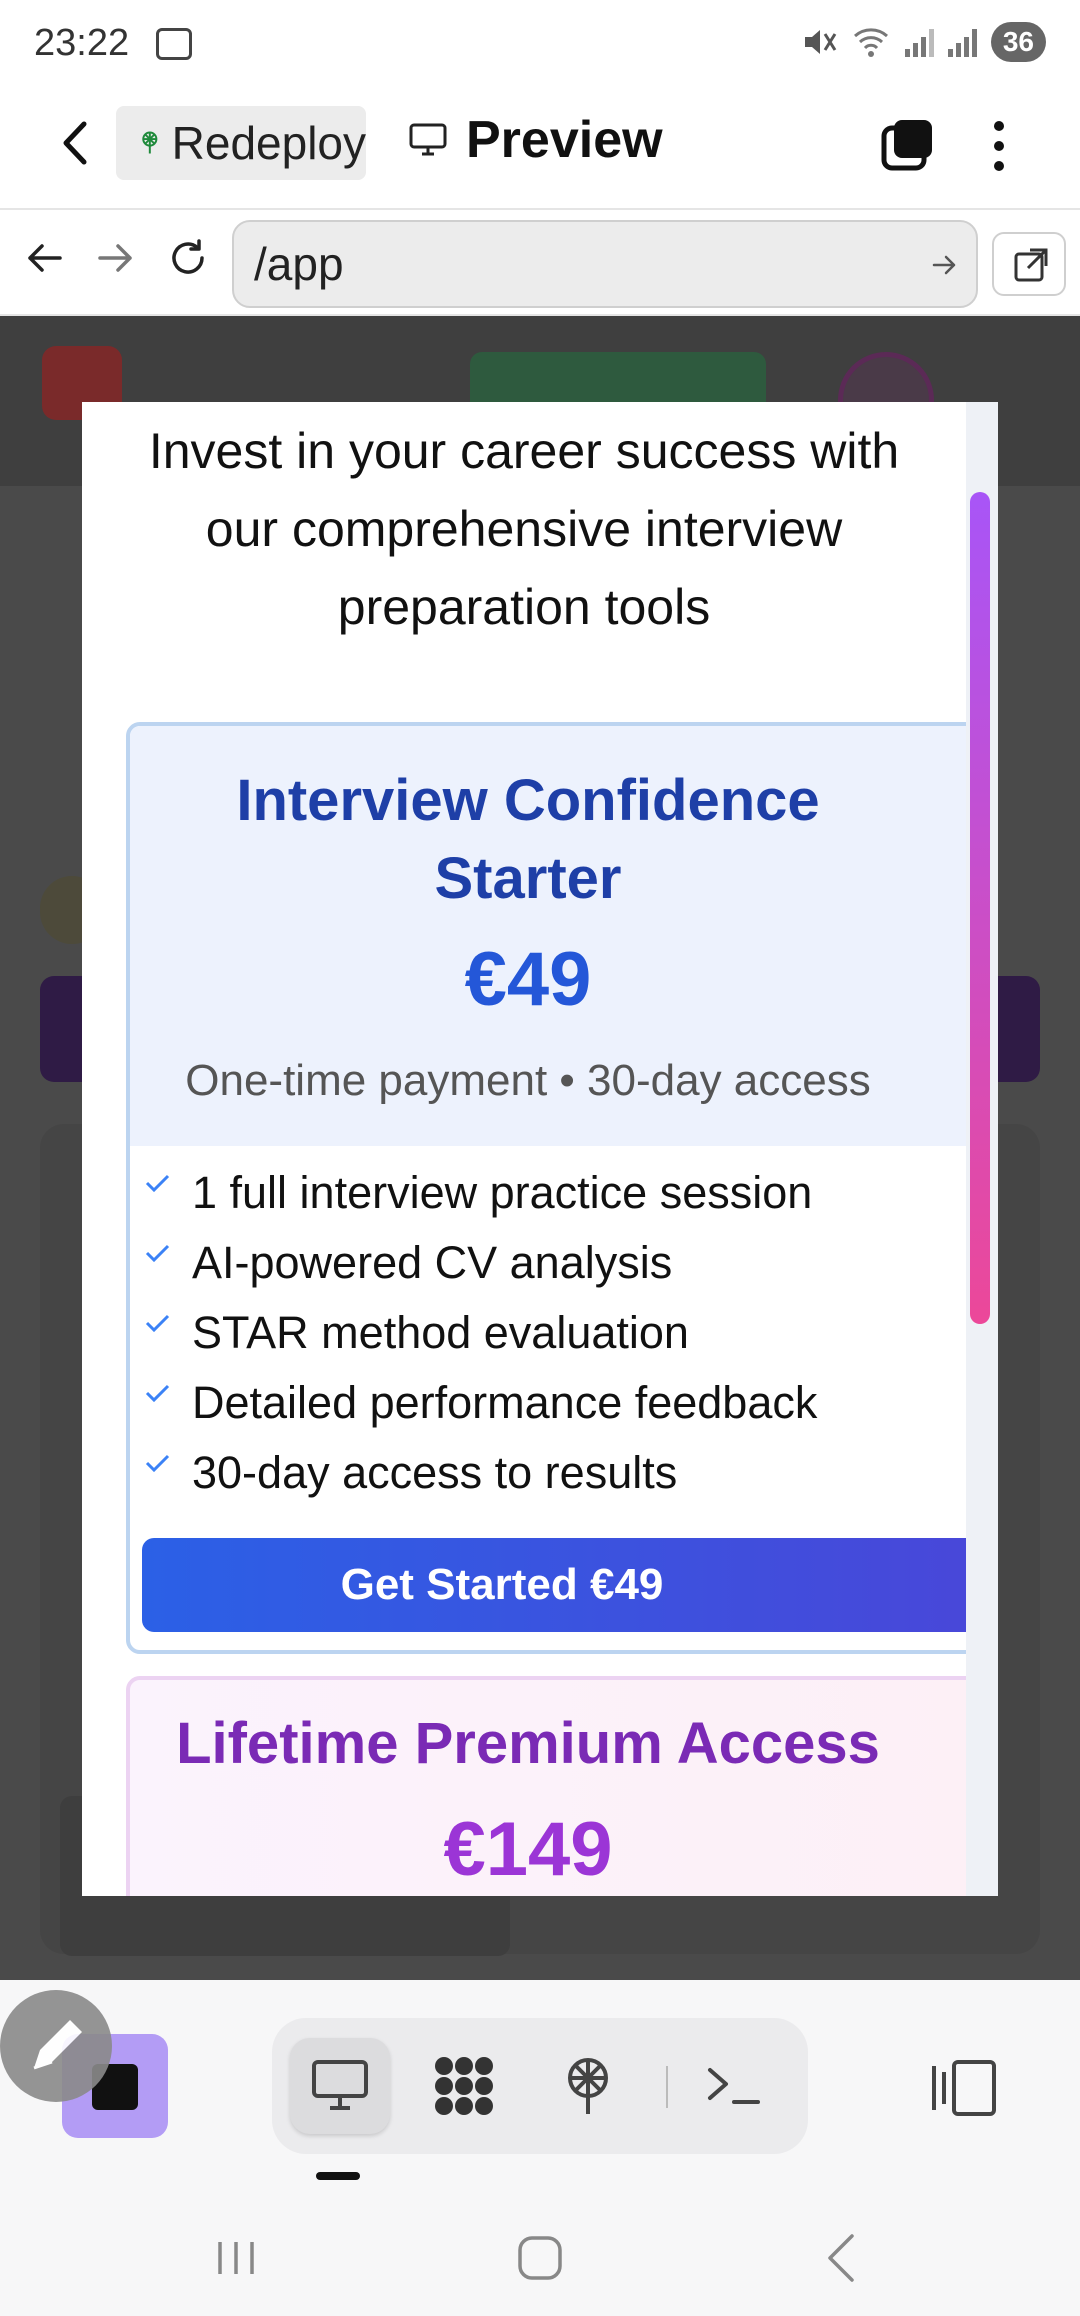 Image resolution: width=1080 pixels, height=2316 pixels. I want to click on network-grid-icon, so click(464, 2086).